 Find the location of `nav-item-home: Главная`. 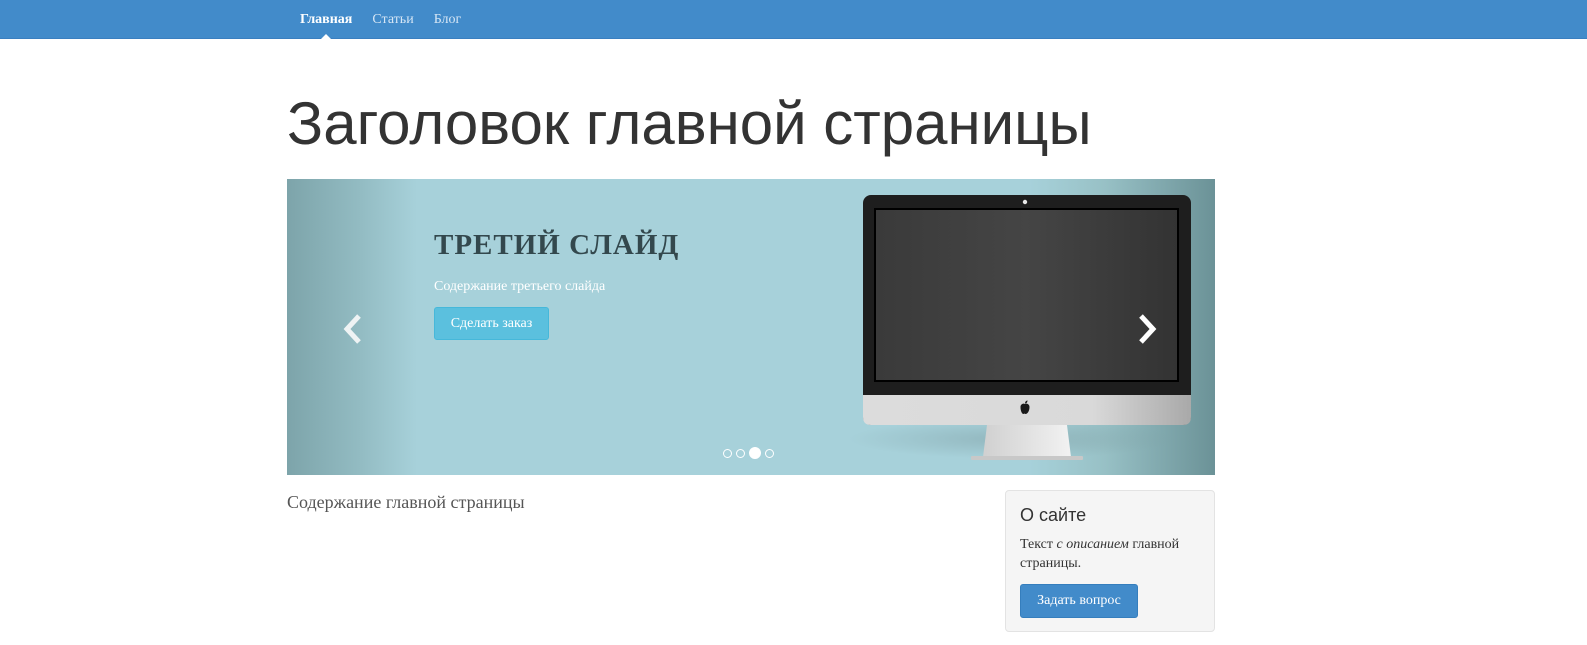

nav-item-home: Главная is located at coordinates (326, 20).